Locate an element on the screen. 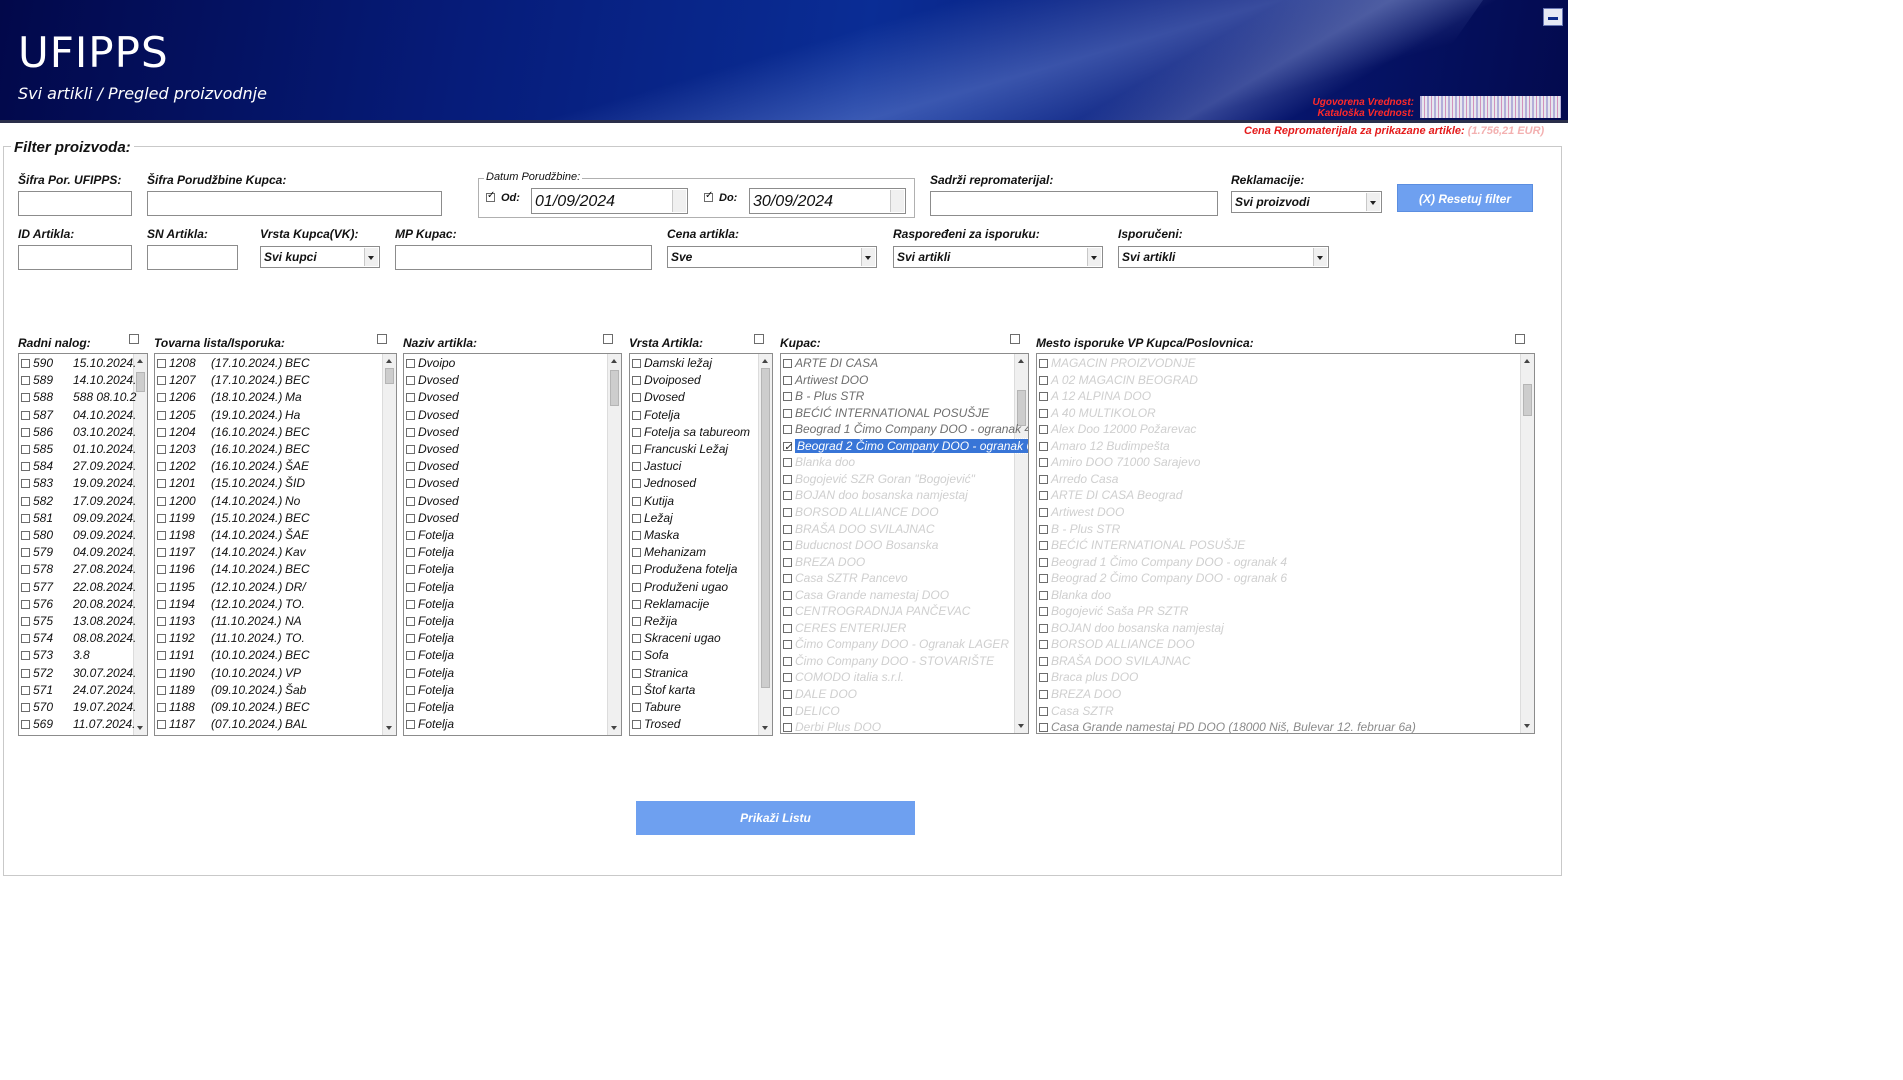  list-item: 577 22.08.2024. is located at coordinates (78, 587).